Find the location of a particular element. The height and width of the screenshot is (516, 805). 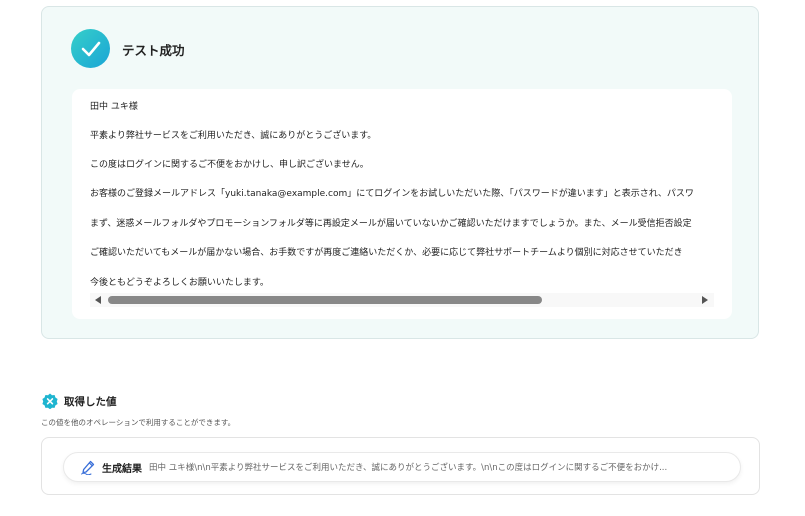

pen-icon is located at coordinates (88, 467).